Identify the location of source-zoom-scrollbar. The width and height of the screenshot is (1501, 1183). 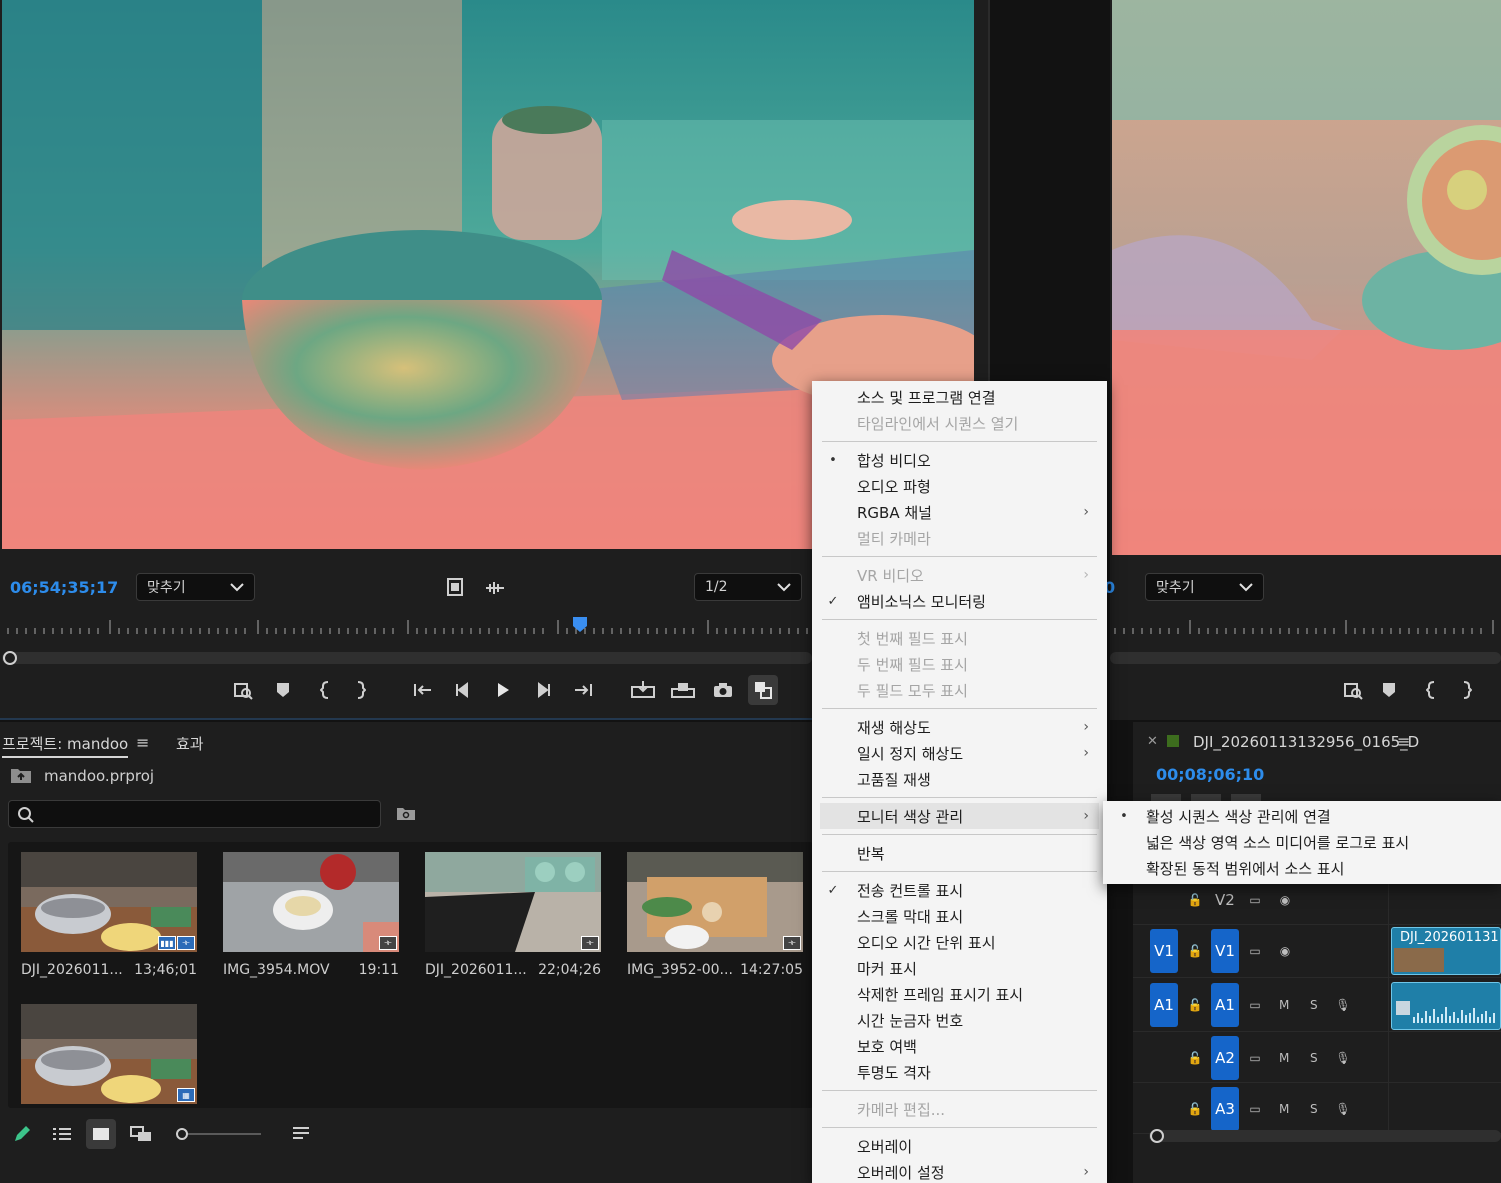
(407, 658).